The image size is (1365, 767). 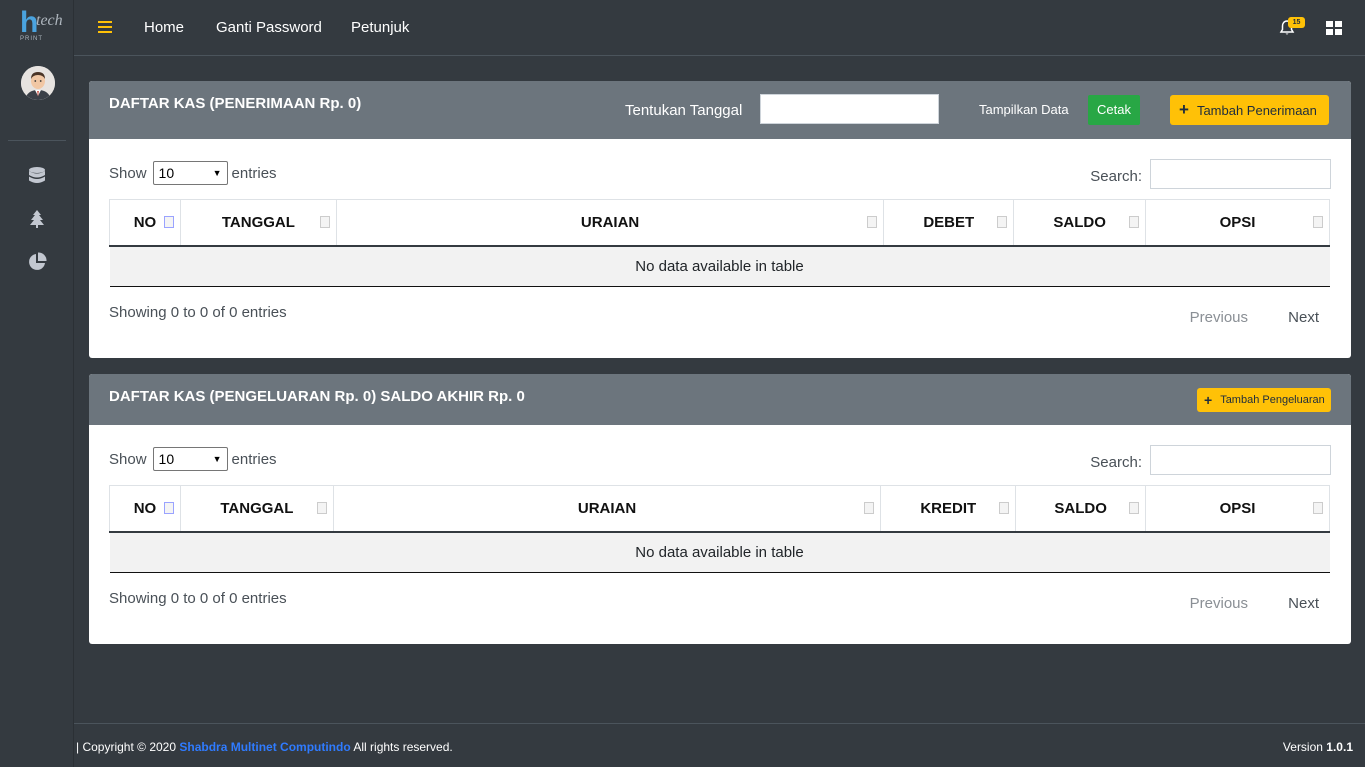 I want to click on pie-chart-icon, so click(x=37, y=262).